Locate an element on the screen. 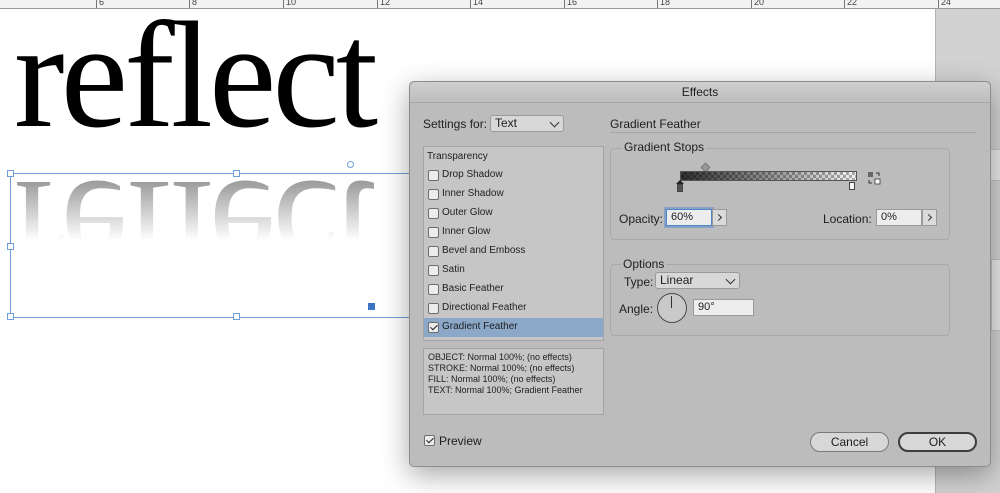  effect-label: Outer Glow is located at coordinates (467, 212).